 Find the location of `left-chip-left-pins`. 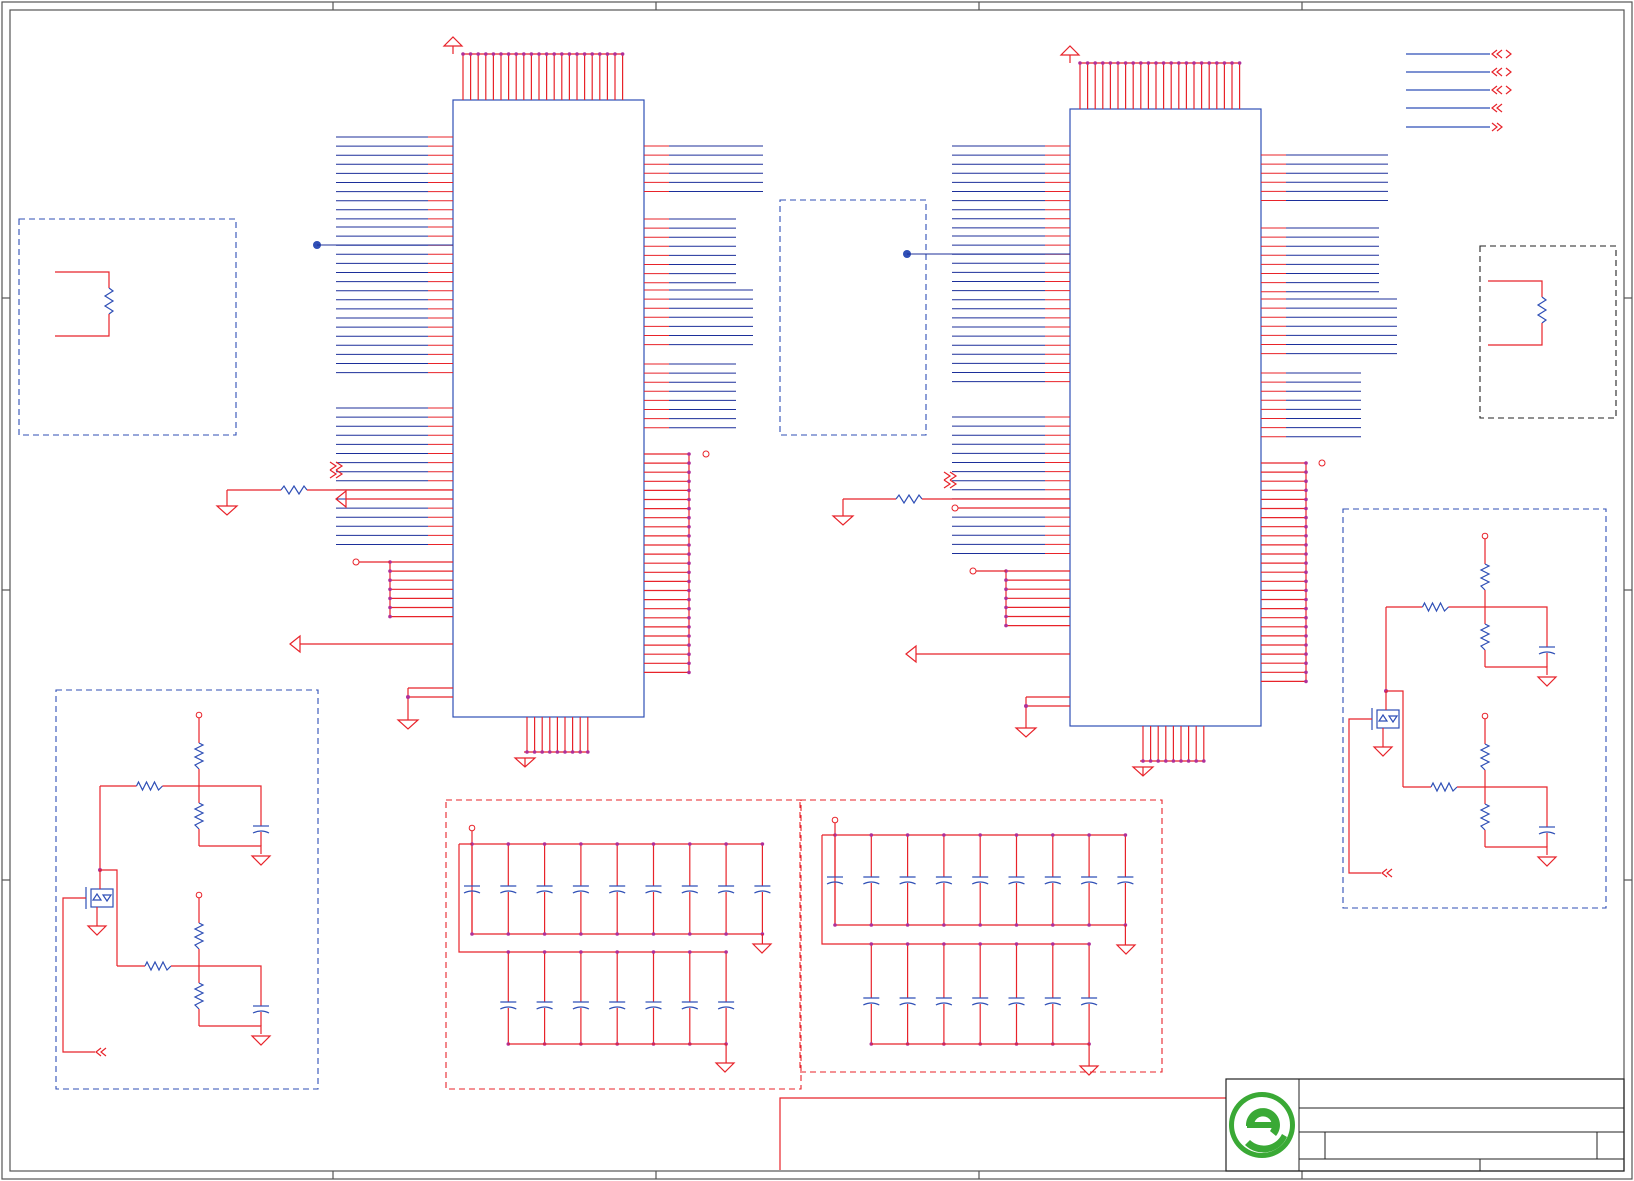

left-chip-left-pins is located at coordinates (394, 340).